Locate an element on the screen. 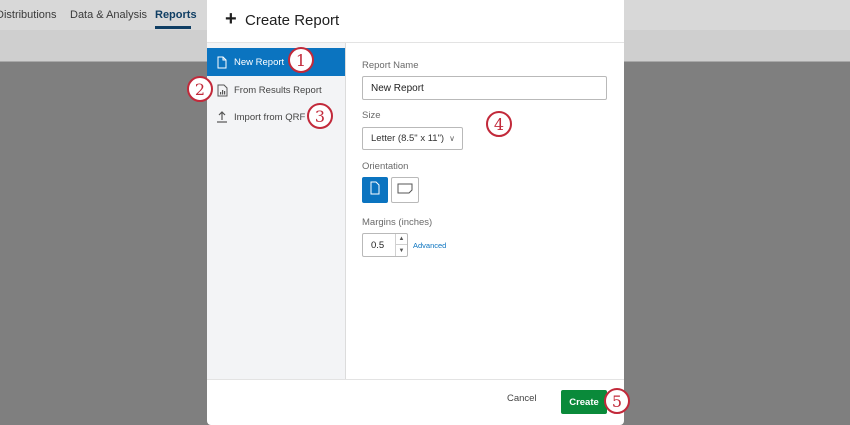 This screenshot has width=850, height=425. report-name-input is located at coordinates (484, 88).